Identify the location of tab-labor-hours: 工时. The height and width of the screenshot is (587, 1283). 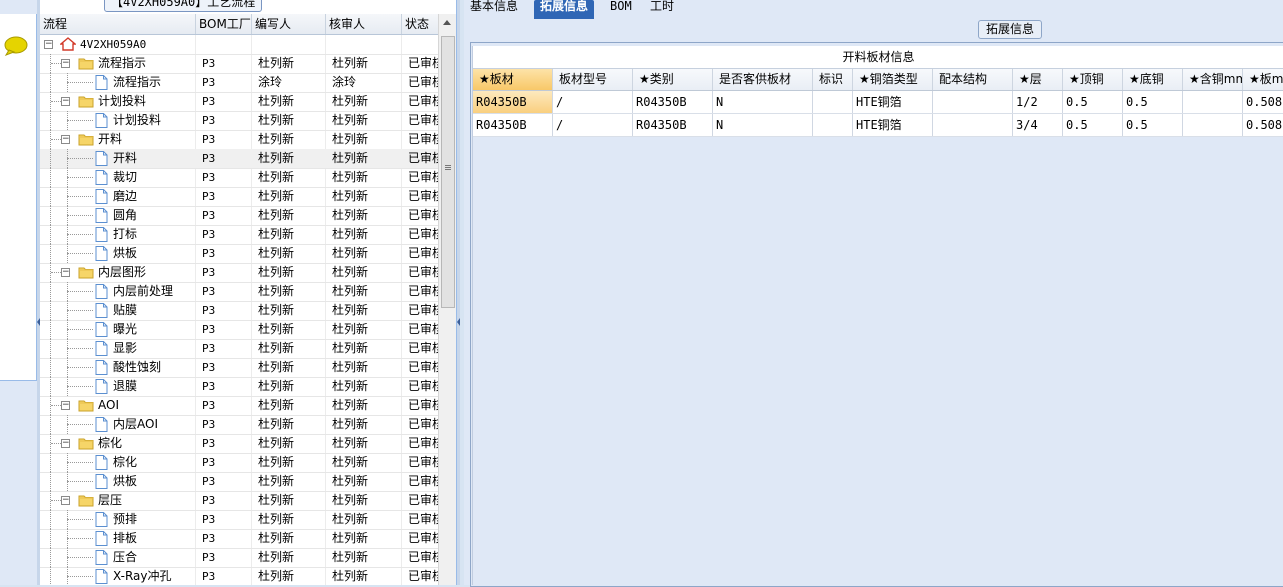
(662, 9).